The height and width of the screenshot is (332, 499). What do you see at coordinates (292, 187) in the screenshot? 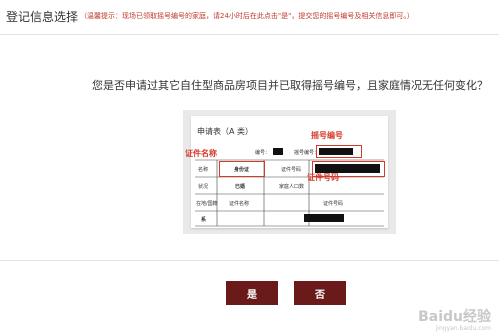
I see `row2-col3: 家庭人口数` at bounding box center [292, 187].